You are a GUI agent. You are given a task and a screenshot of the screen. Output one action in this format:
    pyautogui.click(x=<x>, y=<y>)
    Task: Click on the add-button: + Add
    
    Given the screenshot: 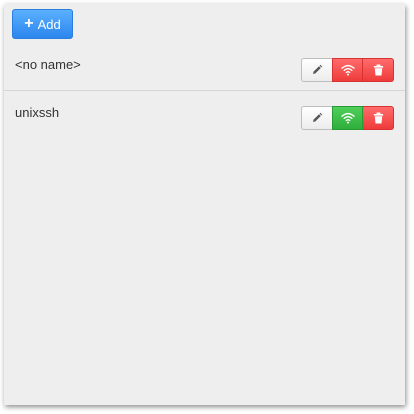 What is the action you would take?
    pyautogui.click(x=42, y=24)
    